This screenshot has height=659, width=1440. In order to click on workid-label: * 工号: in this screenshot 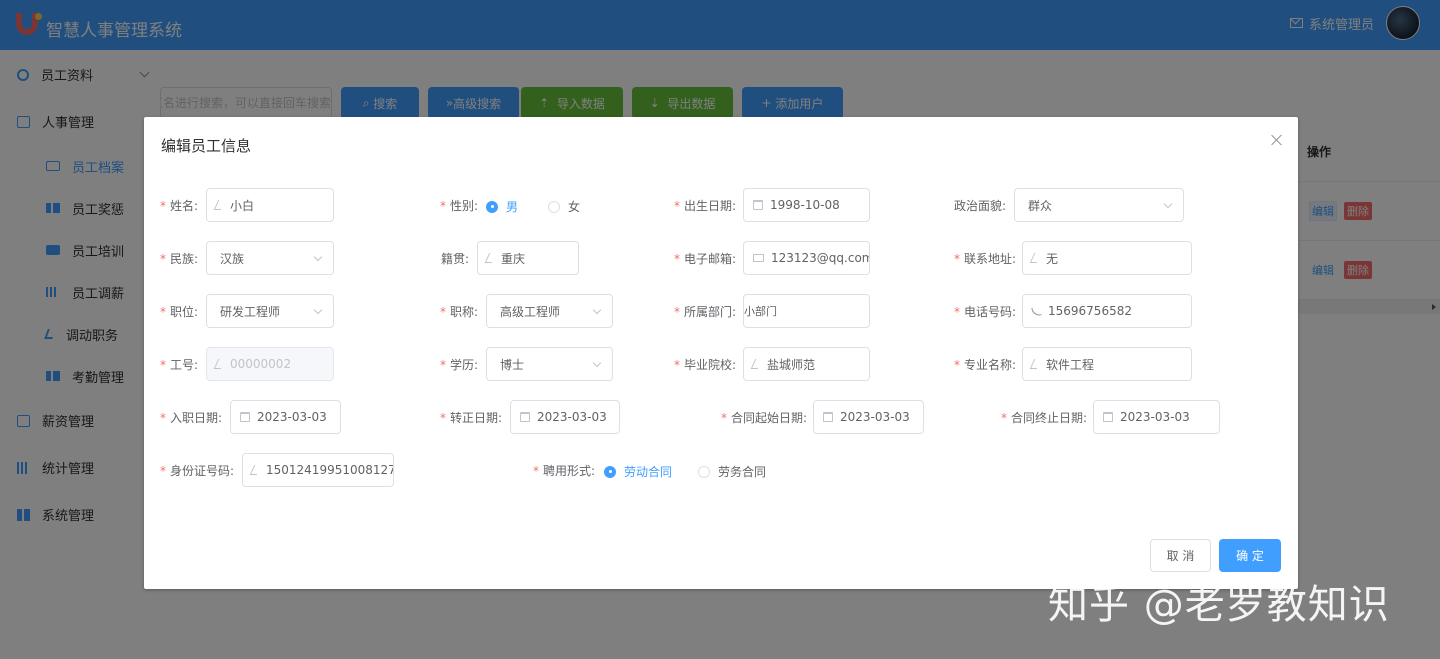, I will do `click(179, 365)`.